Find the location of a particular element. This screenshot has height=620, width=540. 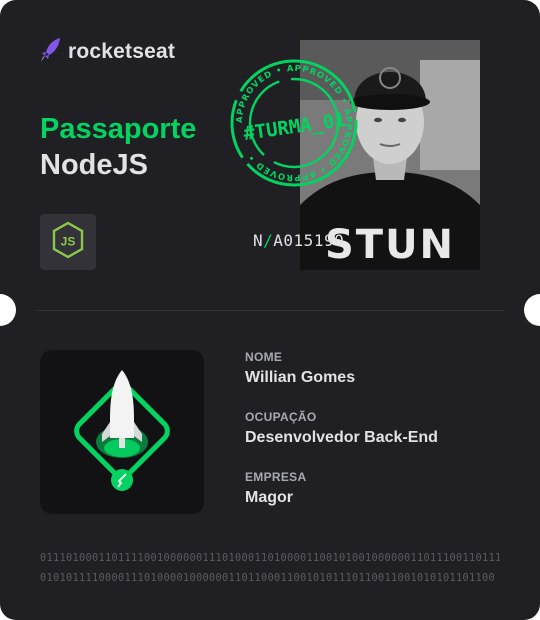

holder-occupation-field: Ocupação Desenvolvedor Back-End is located at coordinates (341, 428).